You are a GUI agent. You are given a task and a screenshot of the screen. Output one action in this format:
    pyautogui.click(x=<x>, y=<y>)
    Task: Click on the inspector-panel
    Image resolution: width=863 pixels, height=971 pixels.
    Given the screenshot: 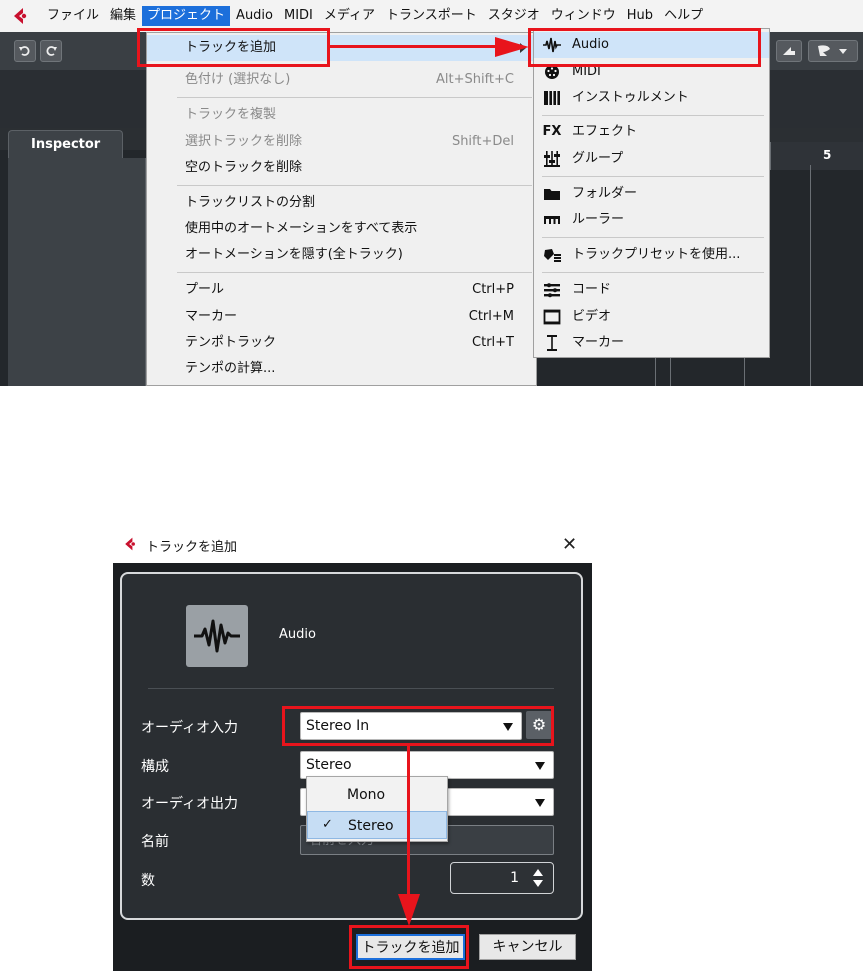 What is the action you would take?
    pyautogui.click(x=77, y=272)
    